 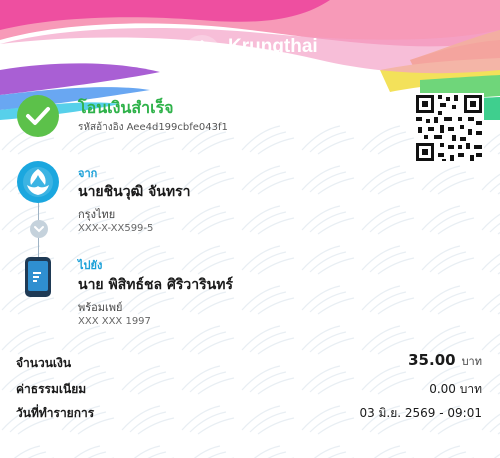 I want to click on amount-unit: บาท, so click(x=471, y=361).